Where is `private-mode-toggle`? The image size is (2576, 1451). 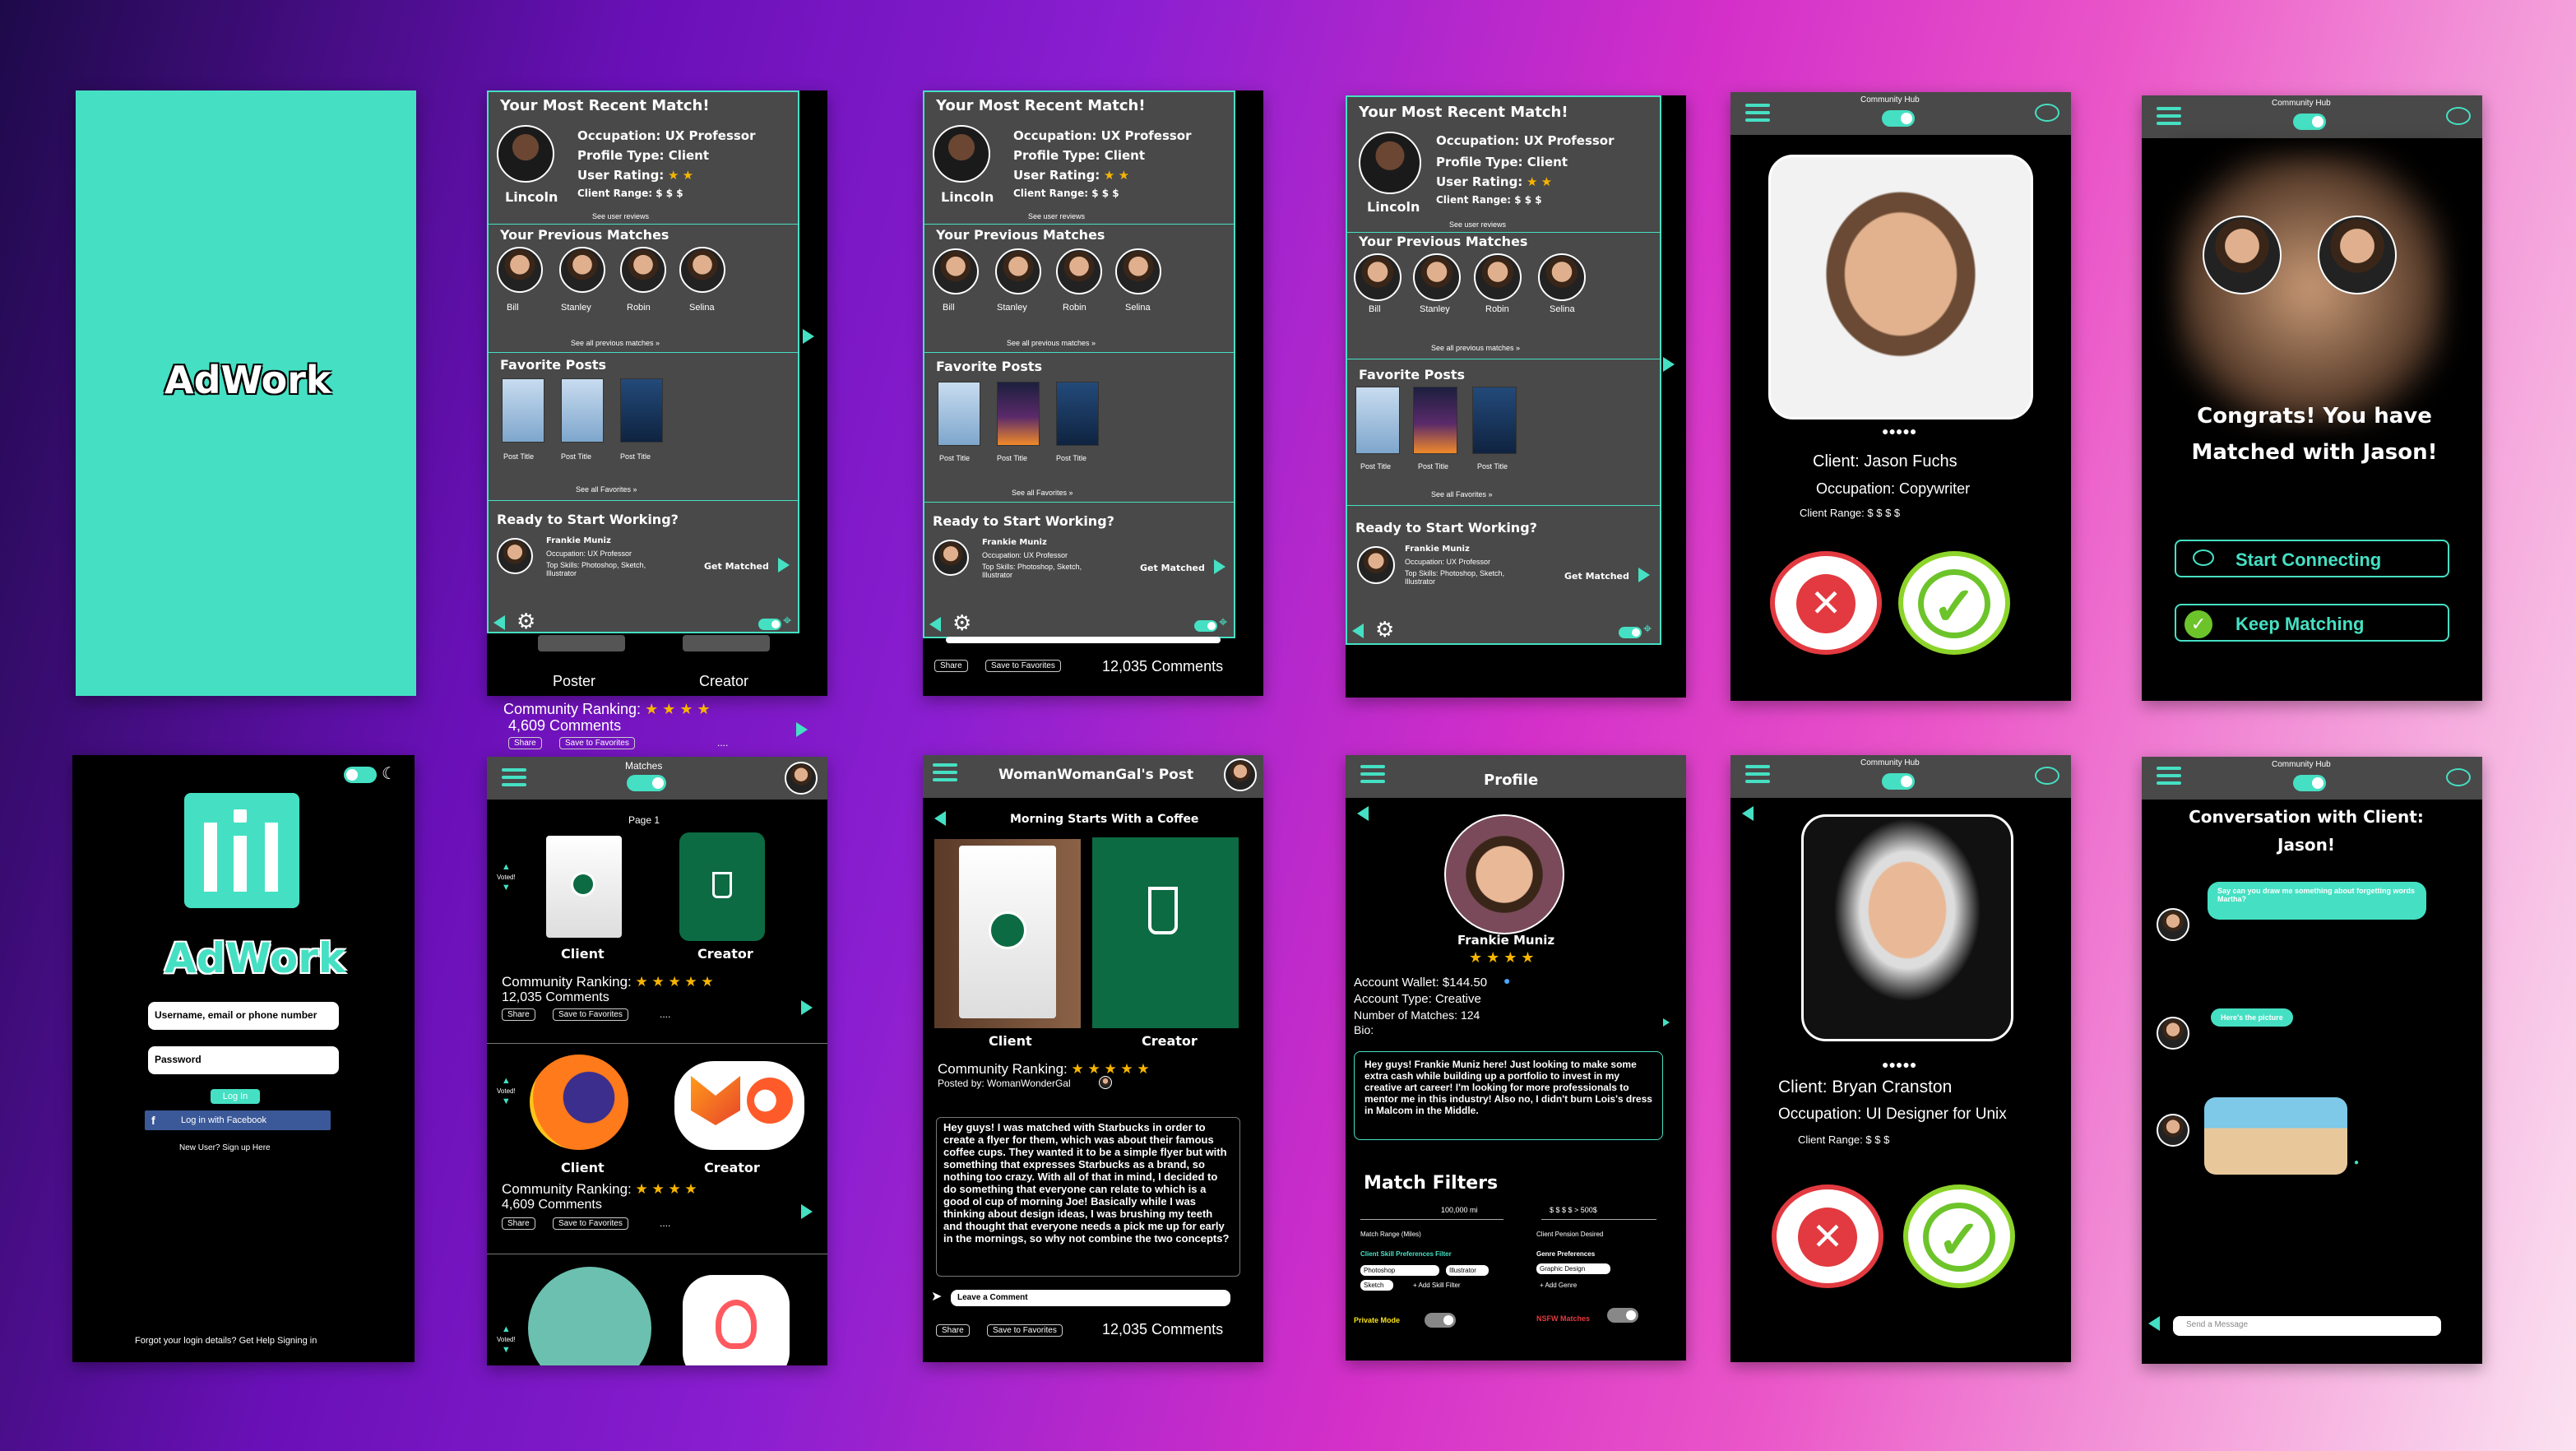
private-mode-toggle is located at coordinates (1440, 1320).